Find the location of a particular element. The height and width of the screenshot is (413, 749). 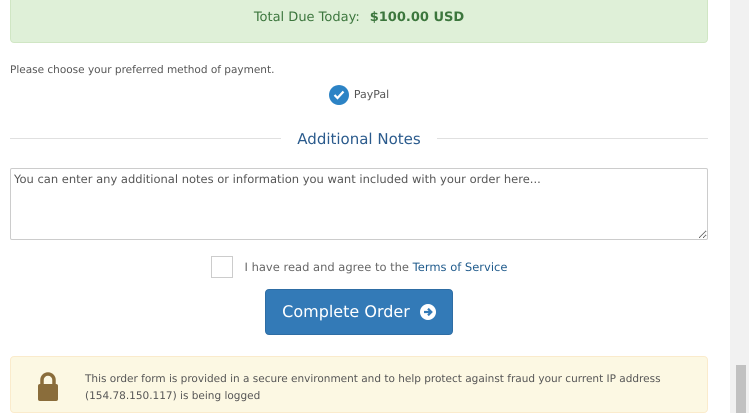

payment-option: PayPal is located at coordinates (359, 94).